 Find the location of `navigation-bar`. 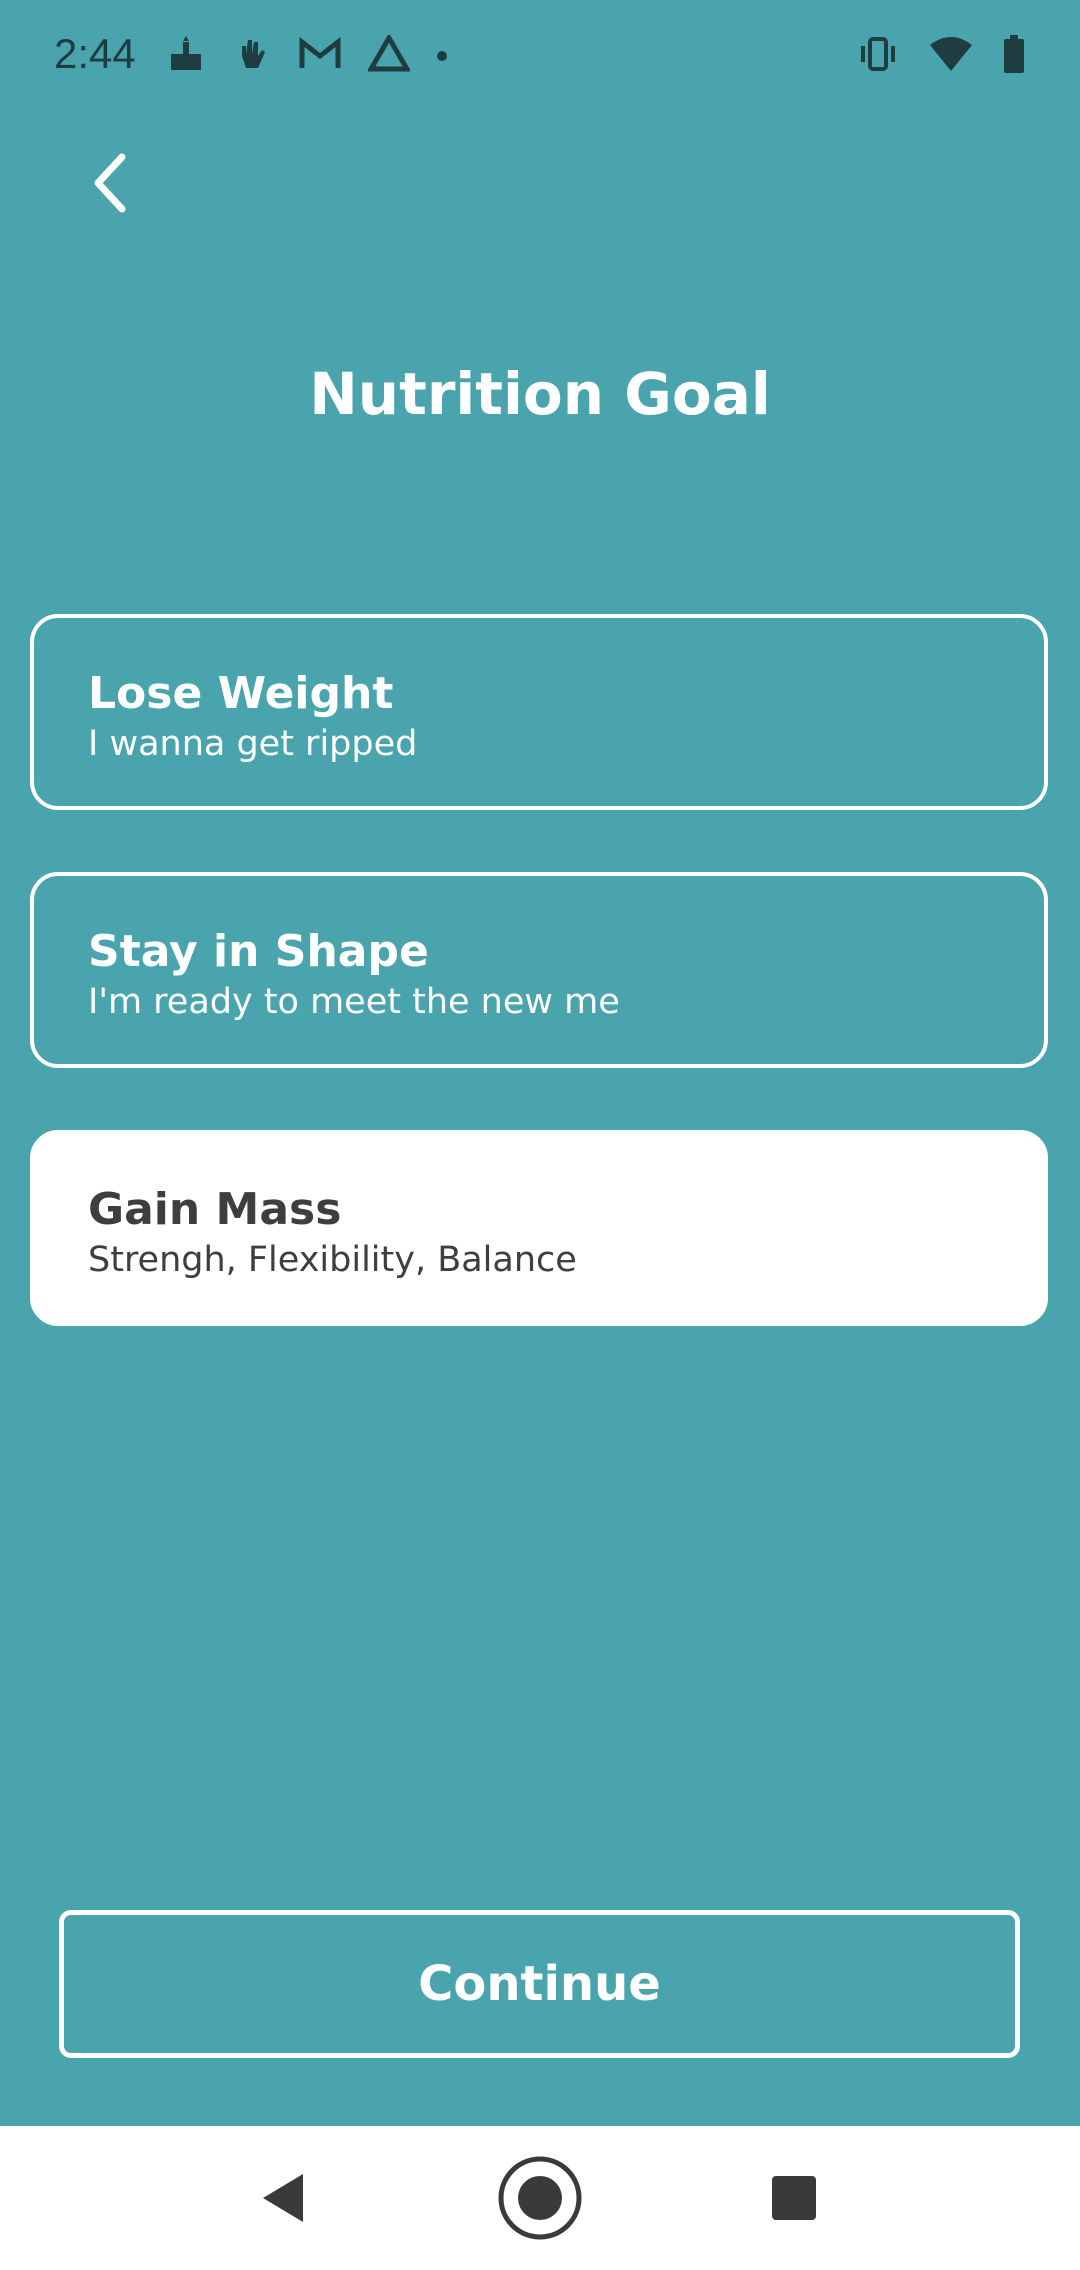

navigation-bar is located at coordinates (540, 2198).